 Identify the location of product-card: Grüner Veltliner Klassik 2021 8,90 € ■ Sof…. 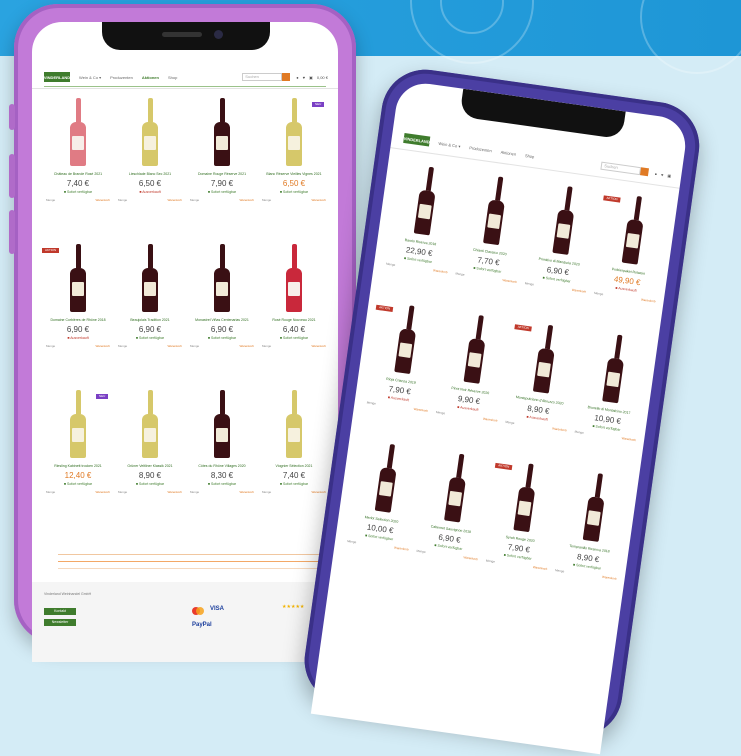
(150, 461).